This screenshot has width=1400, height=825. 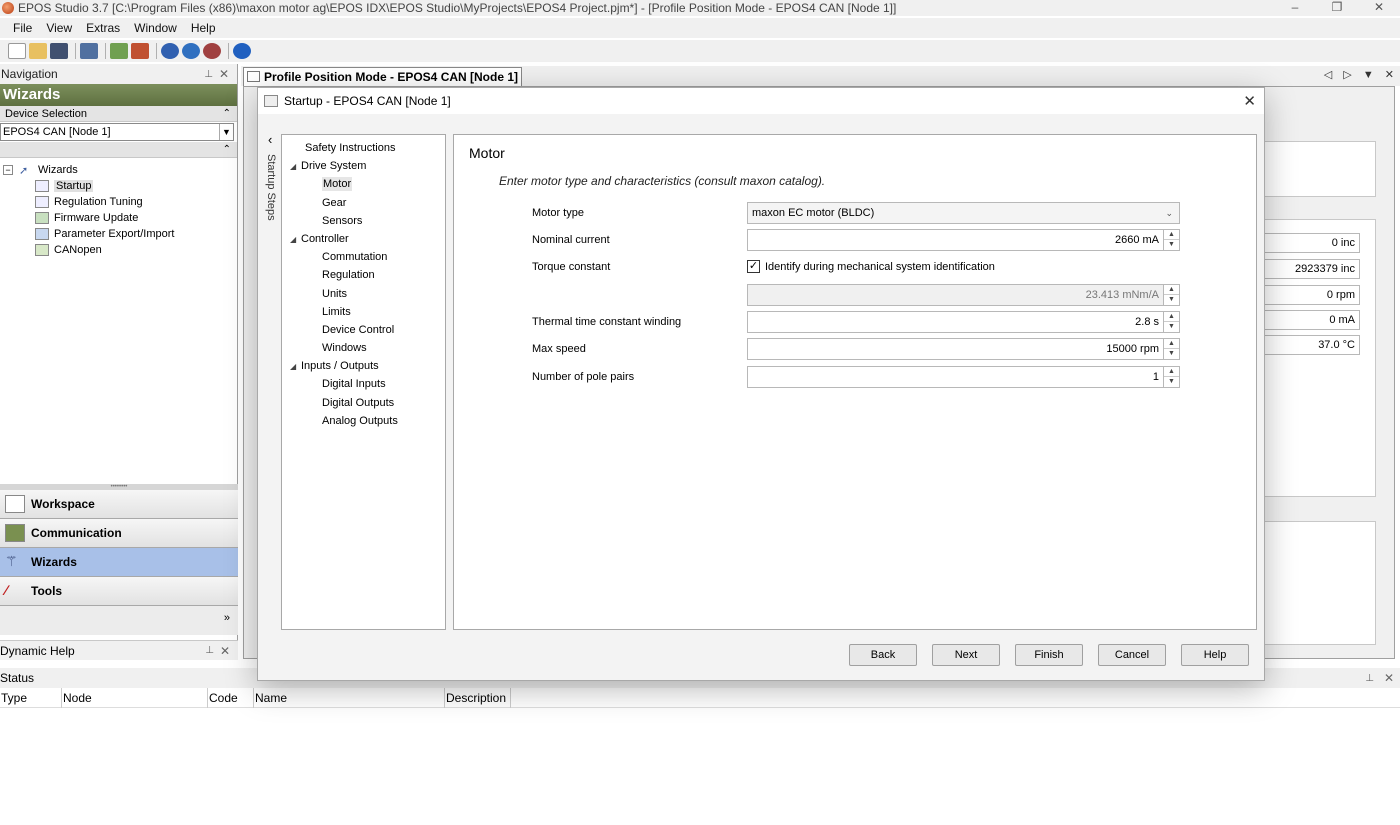 I want to click on step-digital-inputs: Digital Inputs, so click(x=363, y=384).